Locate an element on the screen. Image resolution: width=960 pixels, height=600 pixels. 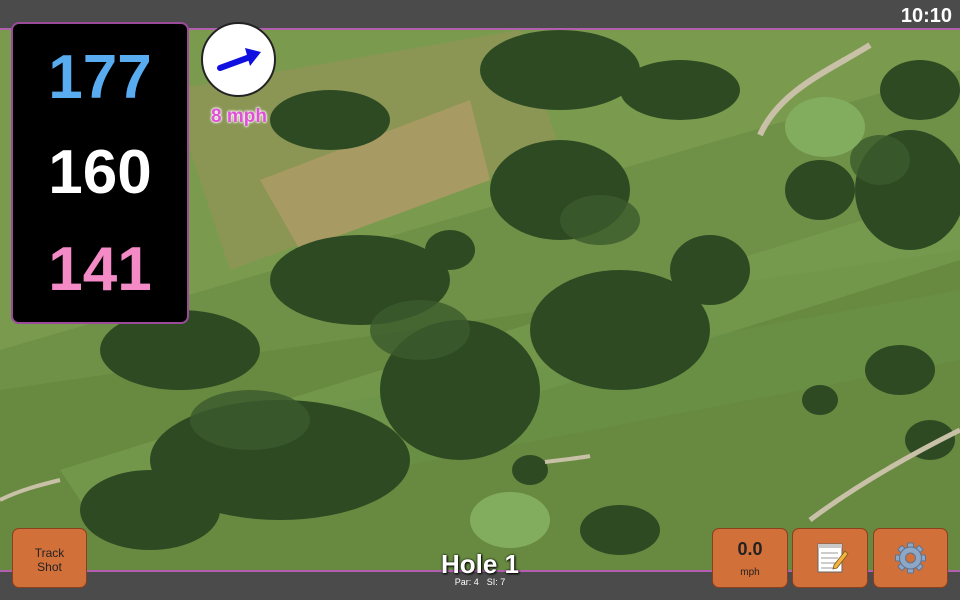
hole-info: Par: 4 SI: 7 is located at coordinates (480, 582).